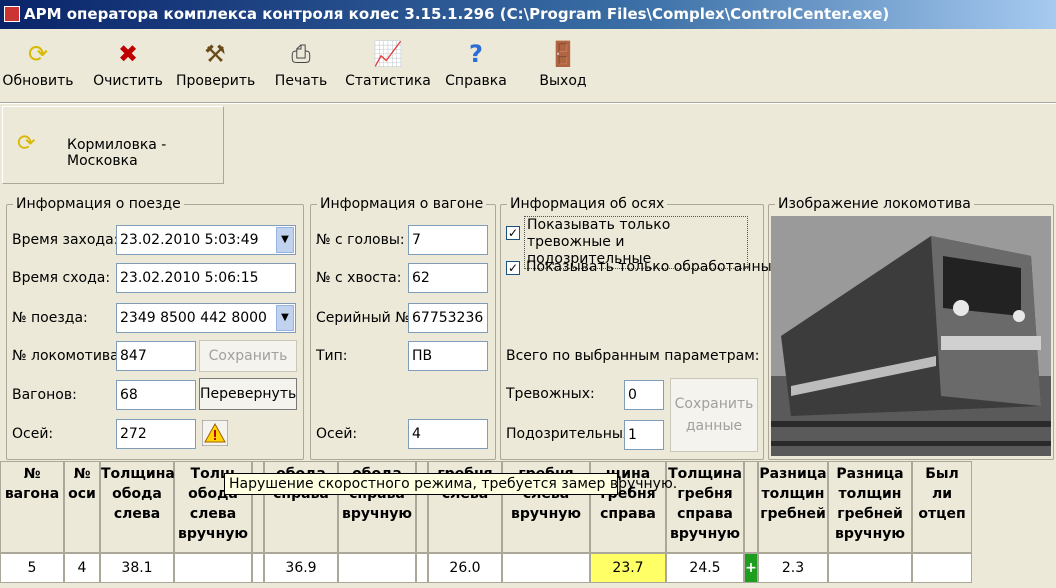 This screenshot has height=588, width=1056. What do you see at coordinates (476, 54) in the screenshot?
I see `help-icon: ?` at bounding box center [476, 54].